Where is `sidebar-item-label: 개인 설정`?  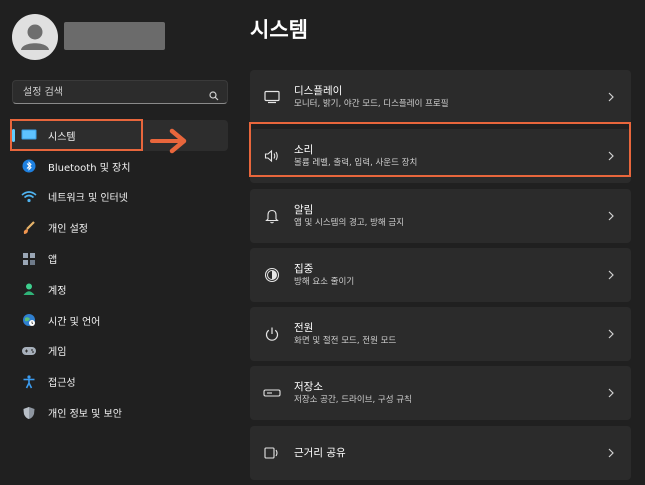 sidebar-item-label: 개인 설정 is located at coordinates (68, 230).